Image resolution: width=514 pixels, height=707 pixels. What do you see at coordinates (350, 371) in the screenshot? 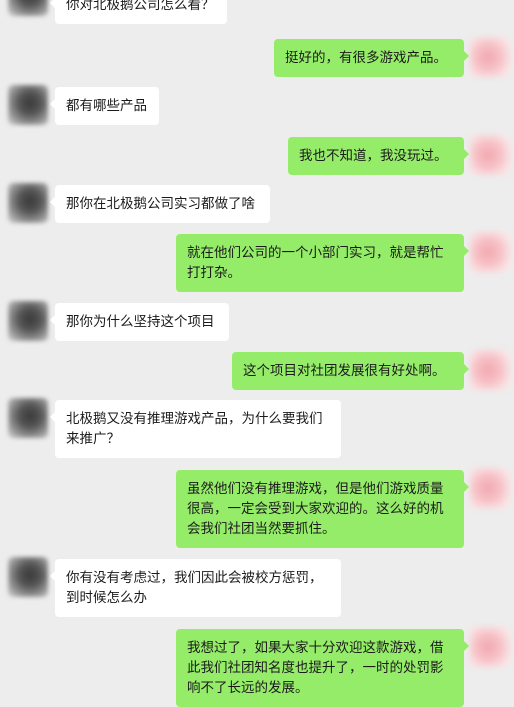
I see `outgoing-message-bubble: 这个项目对社团发展很有好处啊。` at bounding box center [350, 371].